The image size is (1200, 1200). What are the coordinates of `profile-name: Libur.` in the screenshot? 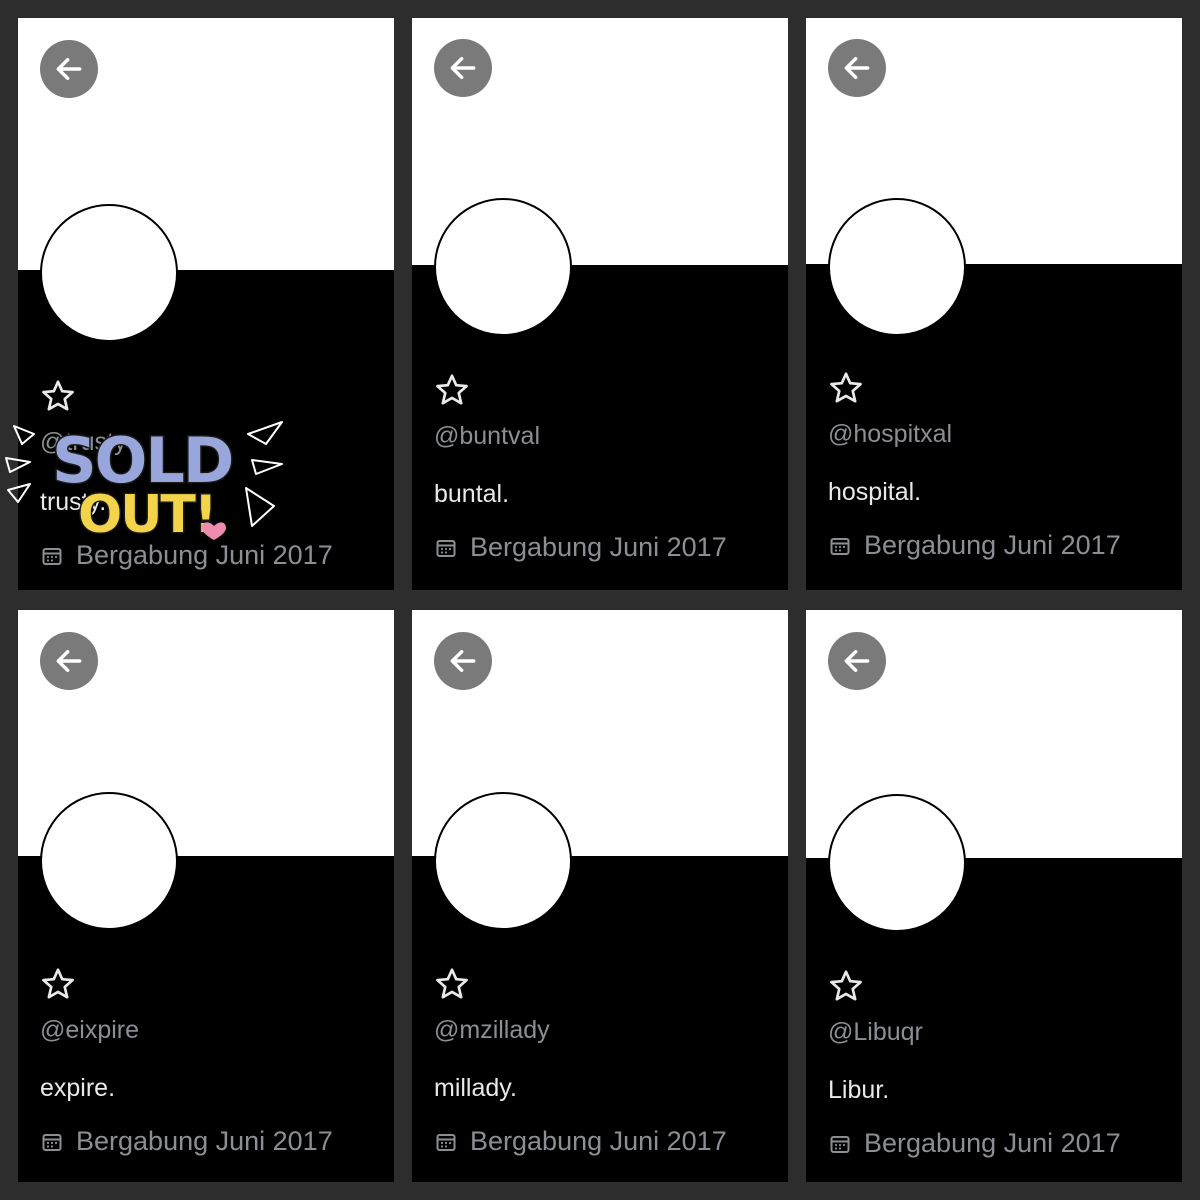 It's located at (859, 1090).